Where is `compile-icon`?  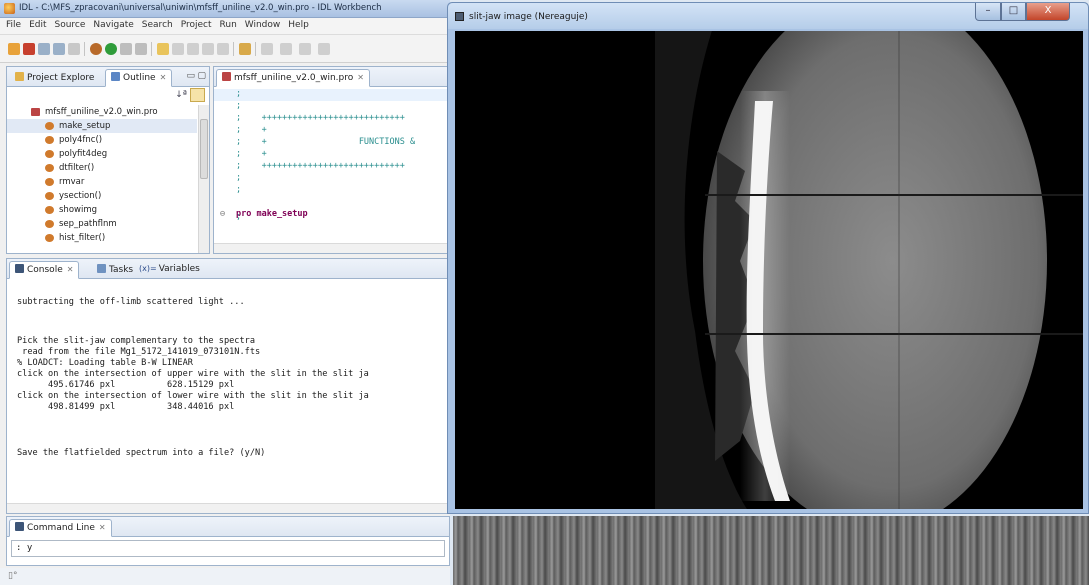
compile-icon is located at coordinates (96, 49).